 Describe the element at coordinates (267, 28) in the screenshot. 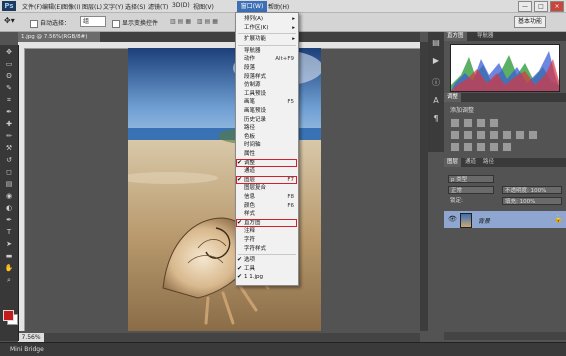

I see `window-menu-item: 工作区(K) ▸` at that location.